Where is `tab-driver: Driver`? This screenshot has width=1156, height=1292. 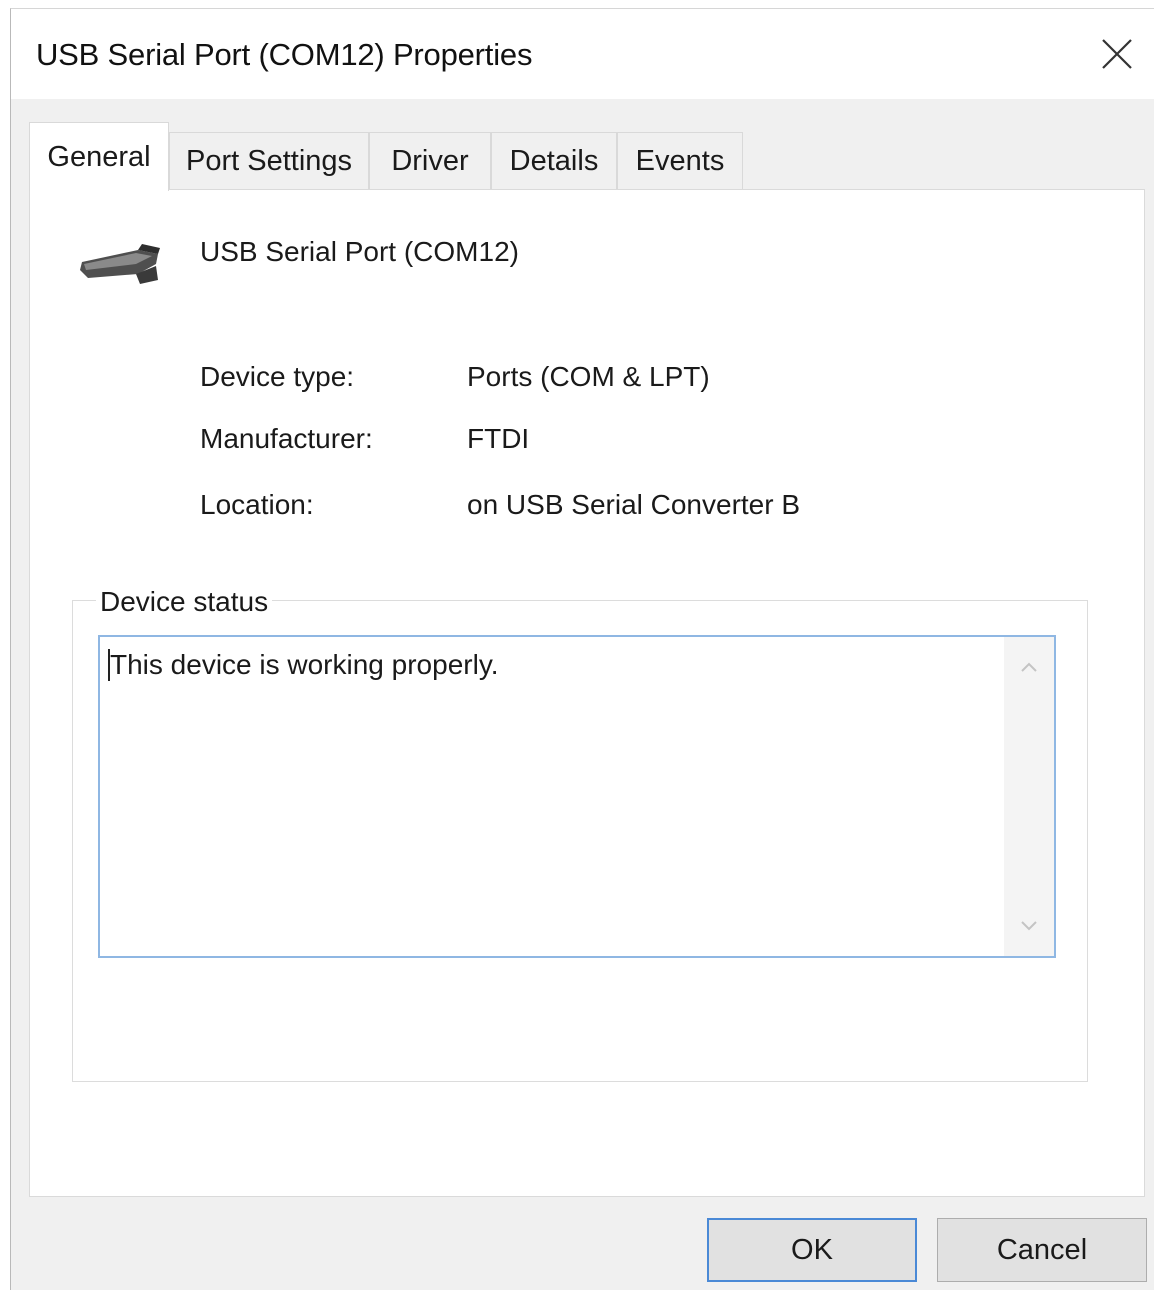 tab-driver: Driver is located at coordinates (430, 161).